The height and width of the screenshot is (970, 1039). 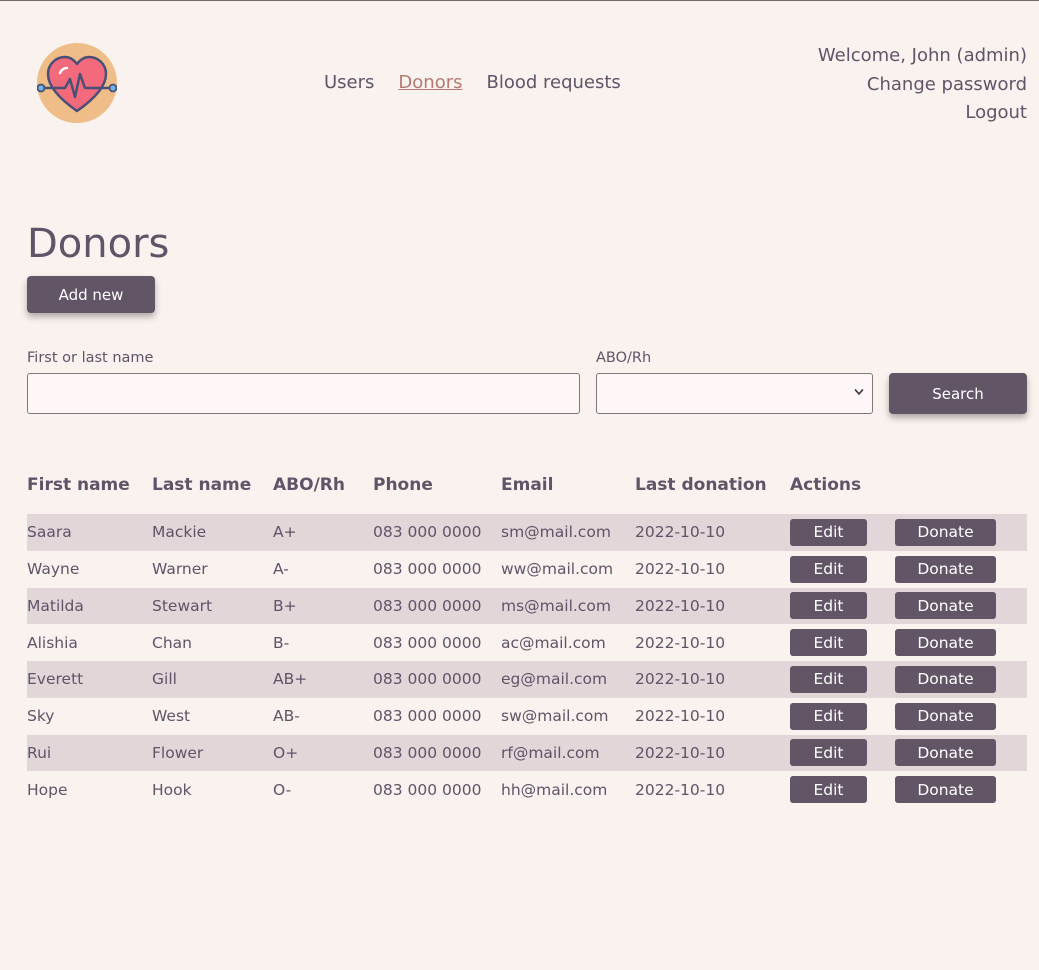 What do you see at coordinates (701, 484) in the screenshot?
I see `col-header-last-donation: Last donation` at bounding box center [701, 484].